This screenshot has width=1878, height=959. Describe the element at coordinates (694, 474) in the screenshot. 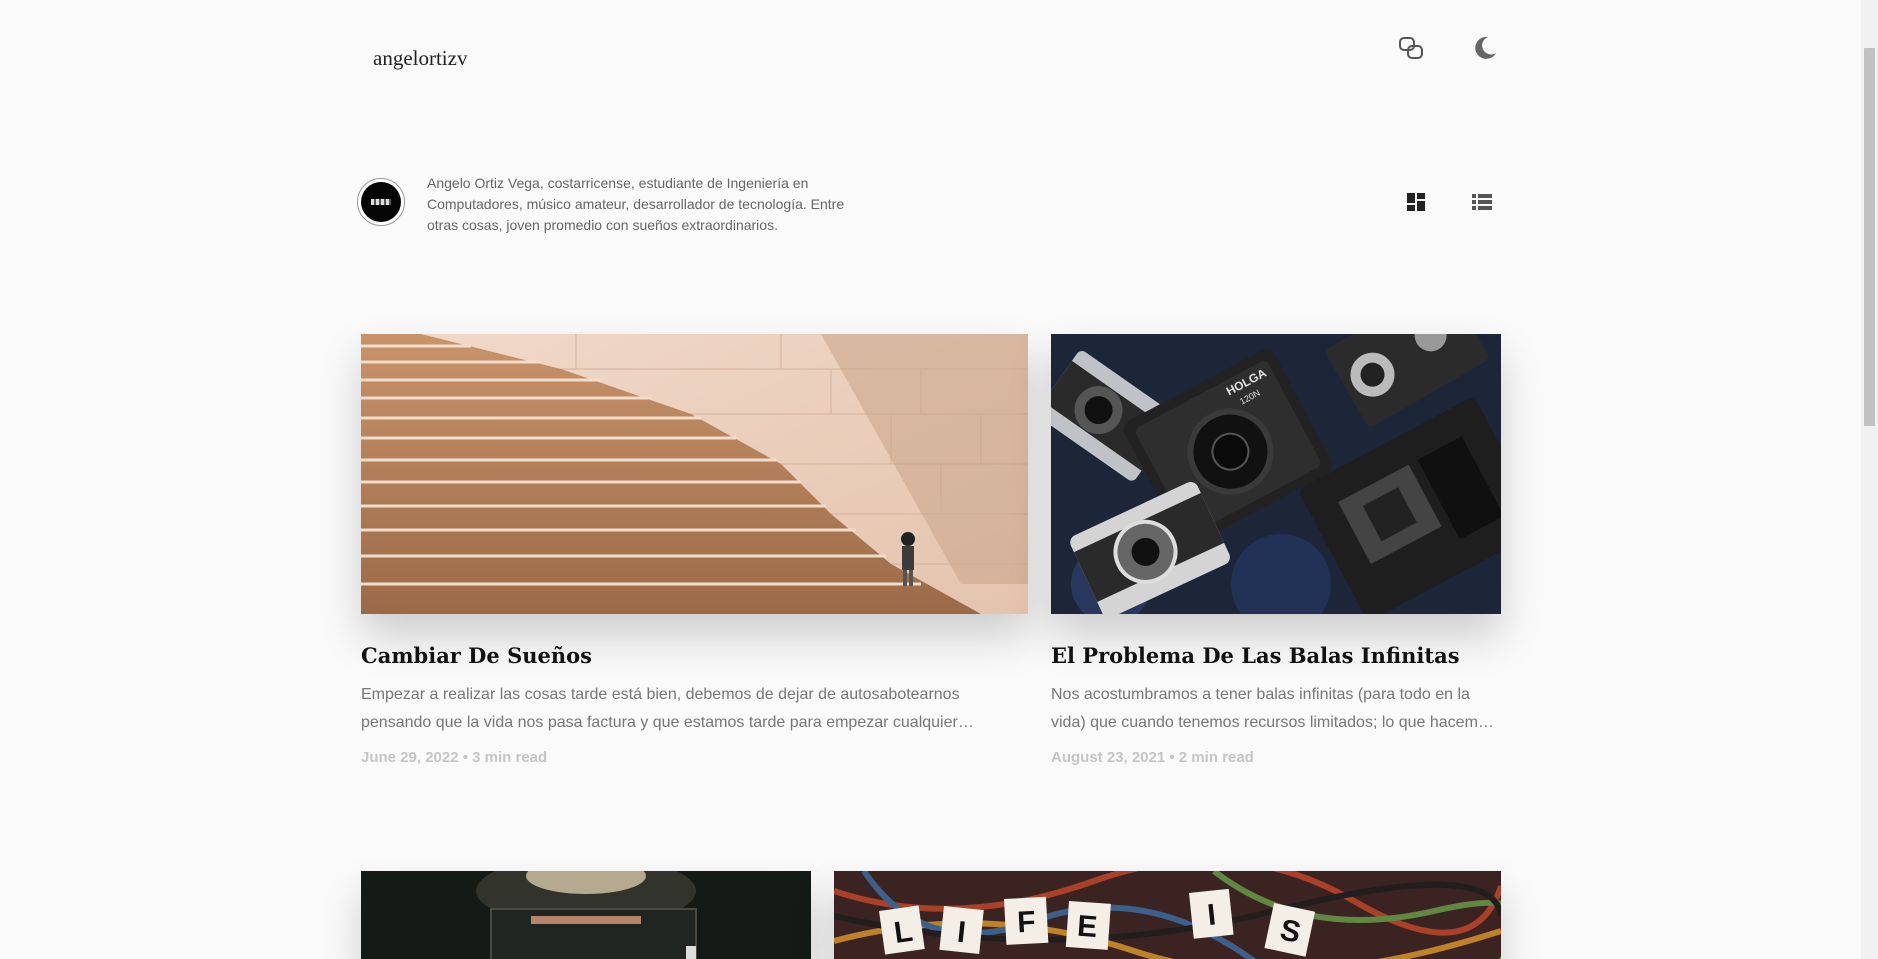

I see `post-image-stairs` at that location.